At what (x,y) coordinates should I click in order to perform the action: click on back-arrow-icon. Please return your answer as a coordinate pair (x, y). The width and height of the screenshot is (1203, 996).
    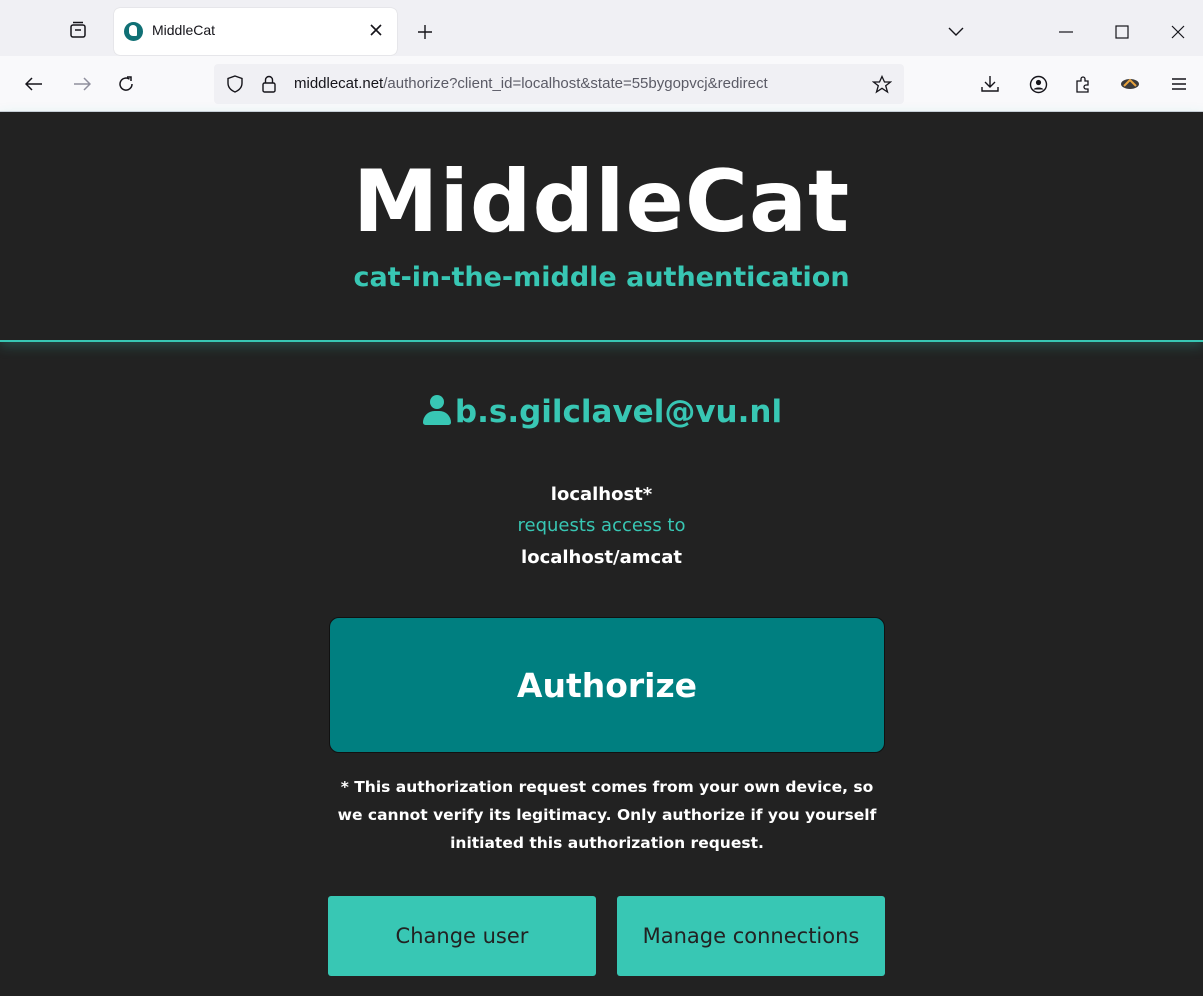
    Looking at the image, I should click on (34, 84).